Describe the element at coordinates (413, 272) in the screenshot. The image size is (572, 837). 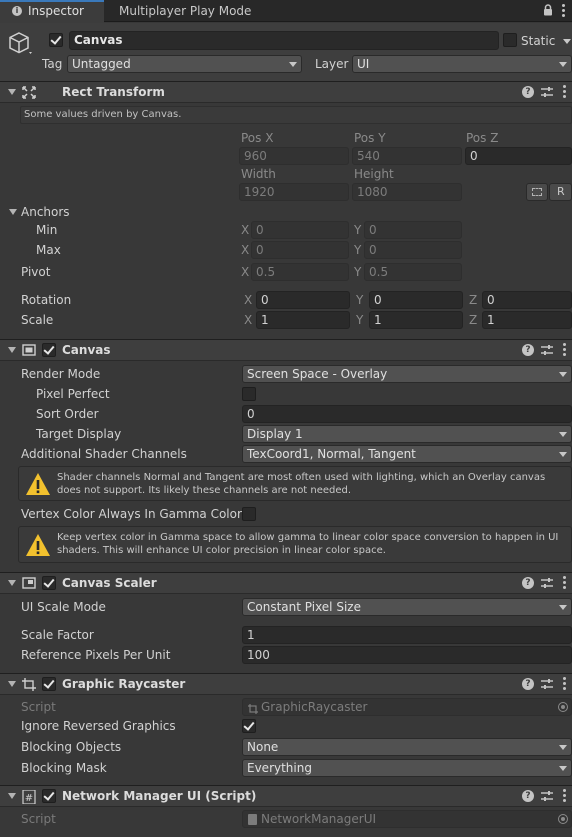
I see `pivot-y-field: 0.5` at that location.